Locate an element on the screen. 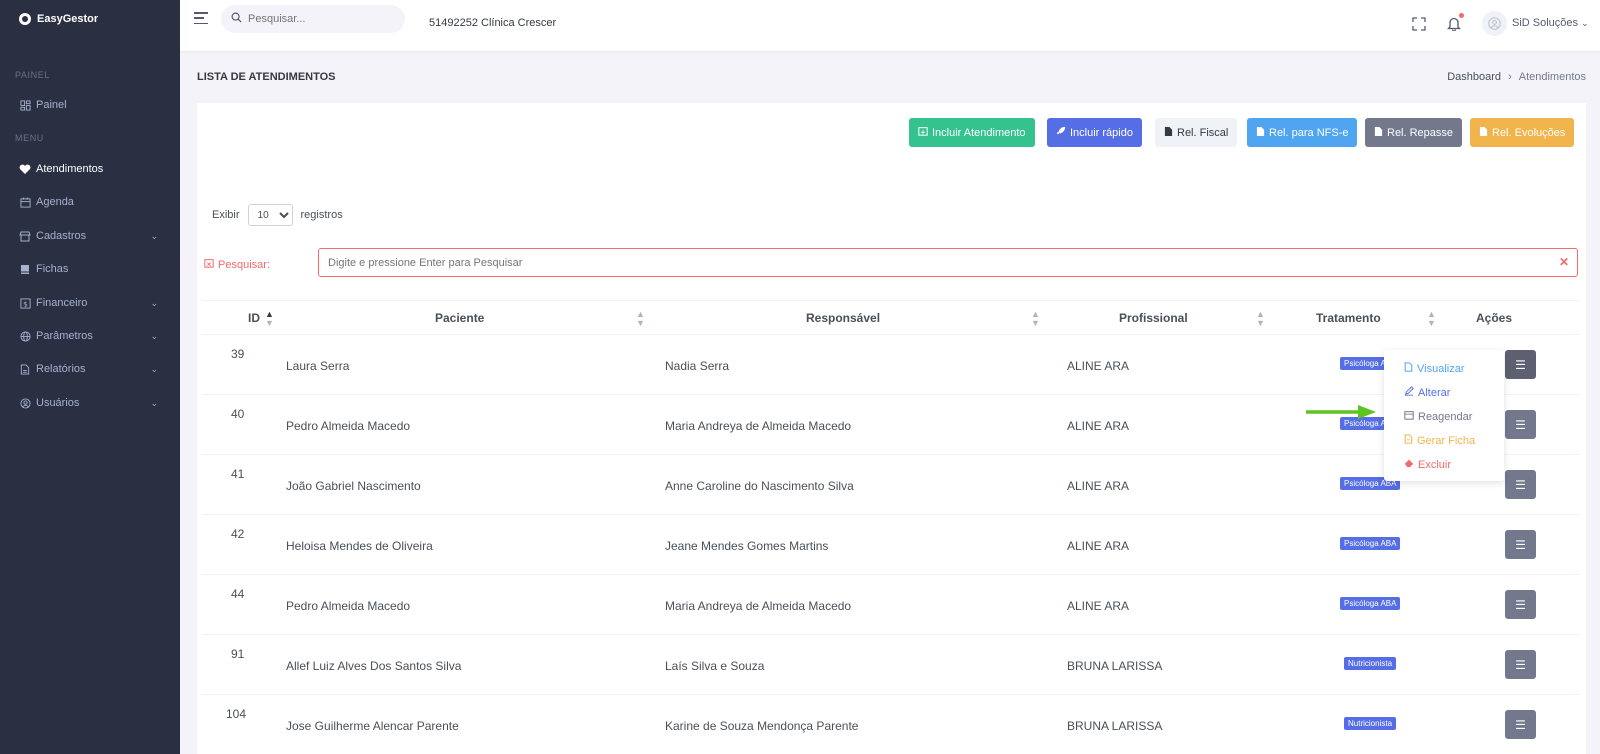 Image resolution: width=1600 pixels, height=754 pixels. search-icon is located at coordinates (236, 19).